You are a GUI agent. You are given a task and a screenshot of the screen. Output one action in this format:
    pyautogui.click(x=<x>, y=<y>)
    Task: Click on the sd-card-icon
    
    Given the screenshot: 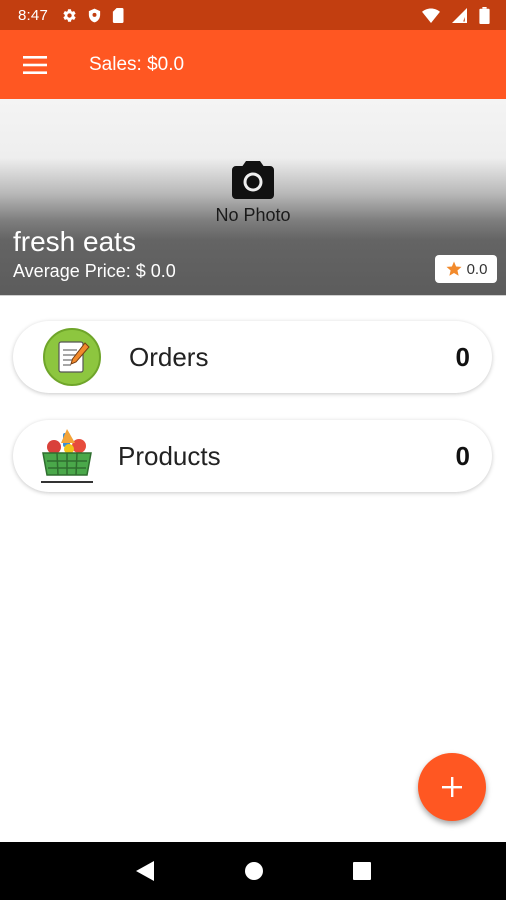 What is the action you would take?
    pyautogui.click(x=118, y=15)
    